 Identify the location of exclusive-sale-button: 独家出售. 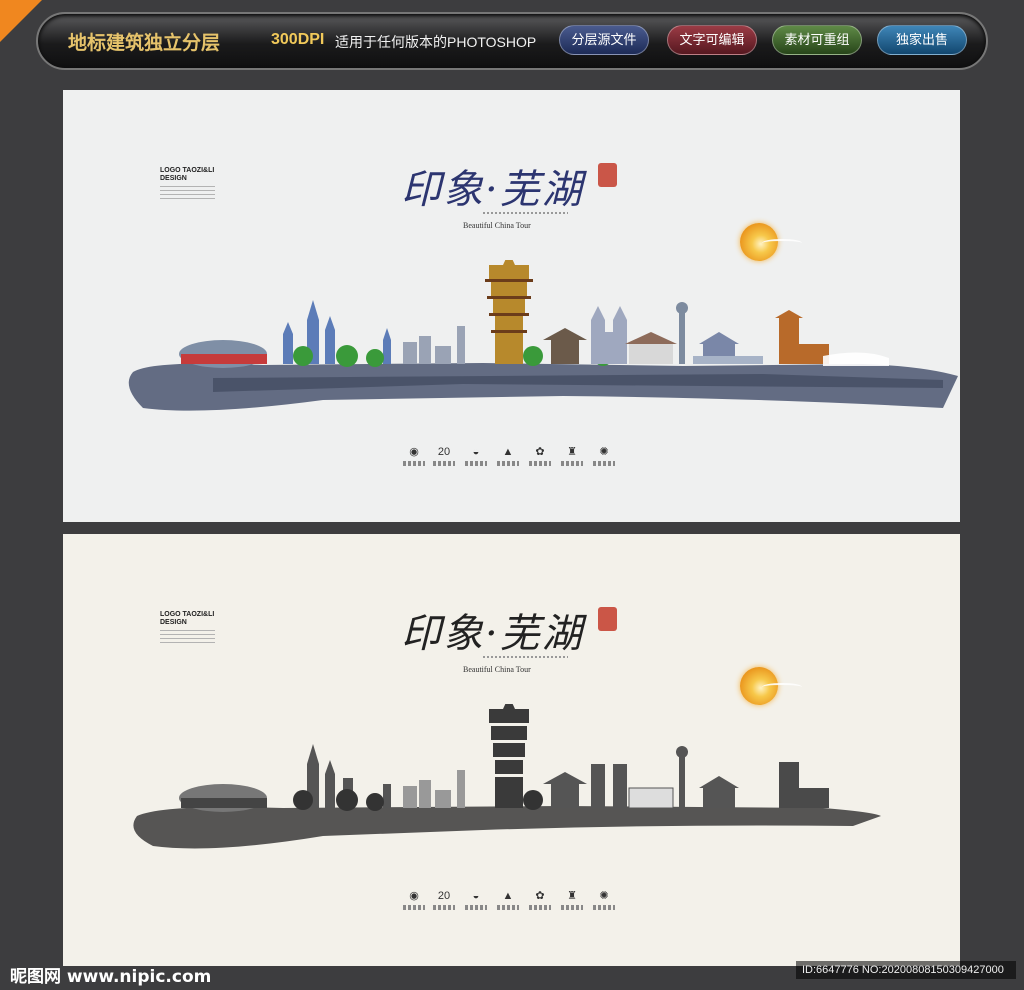
(922, 40).